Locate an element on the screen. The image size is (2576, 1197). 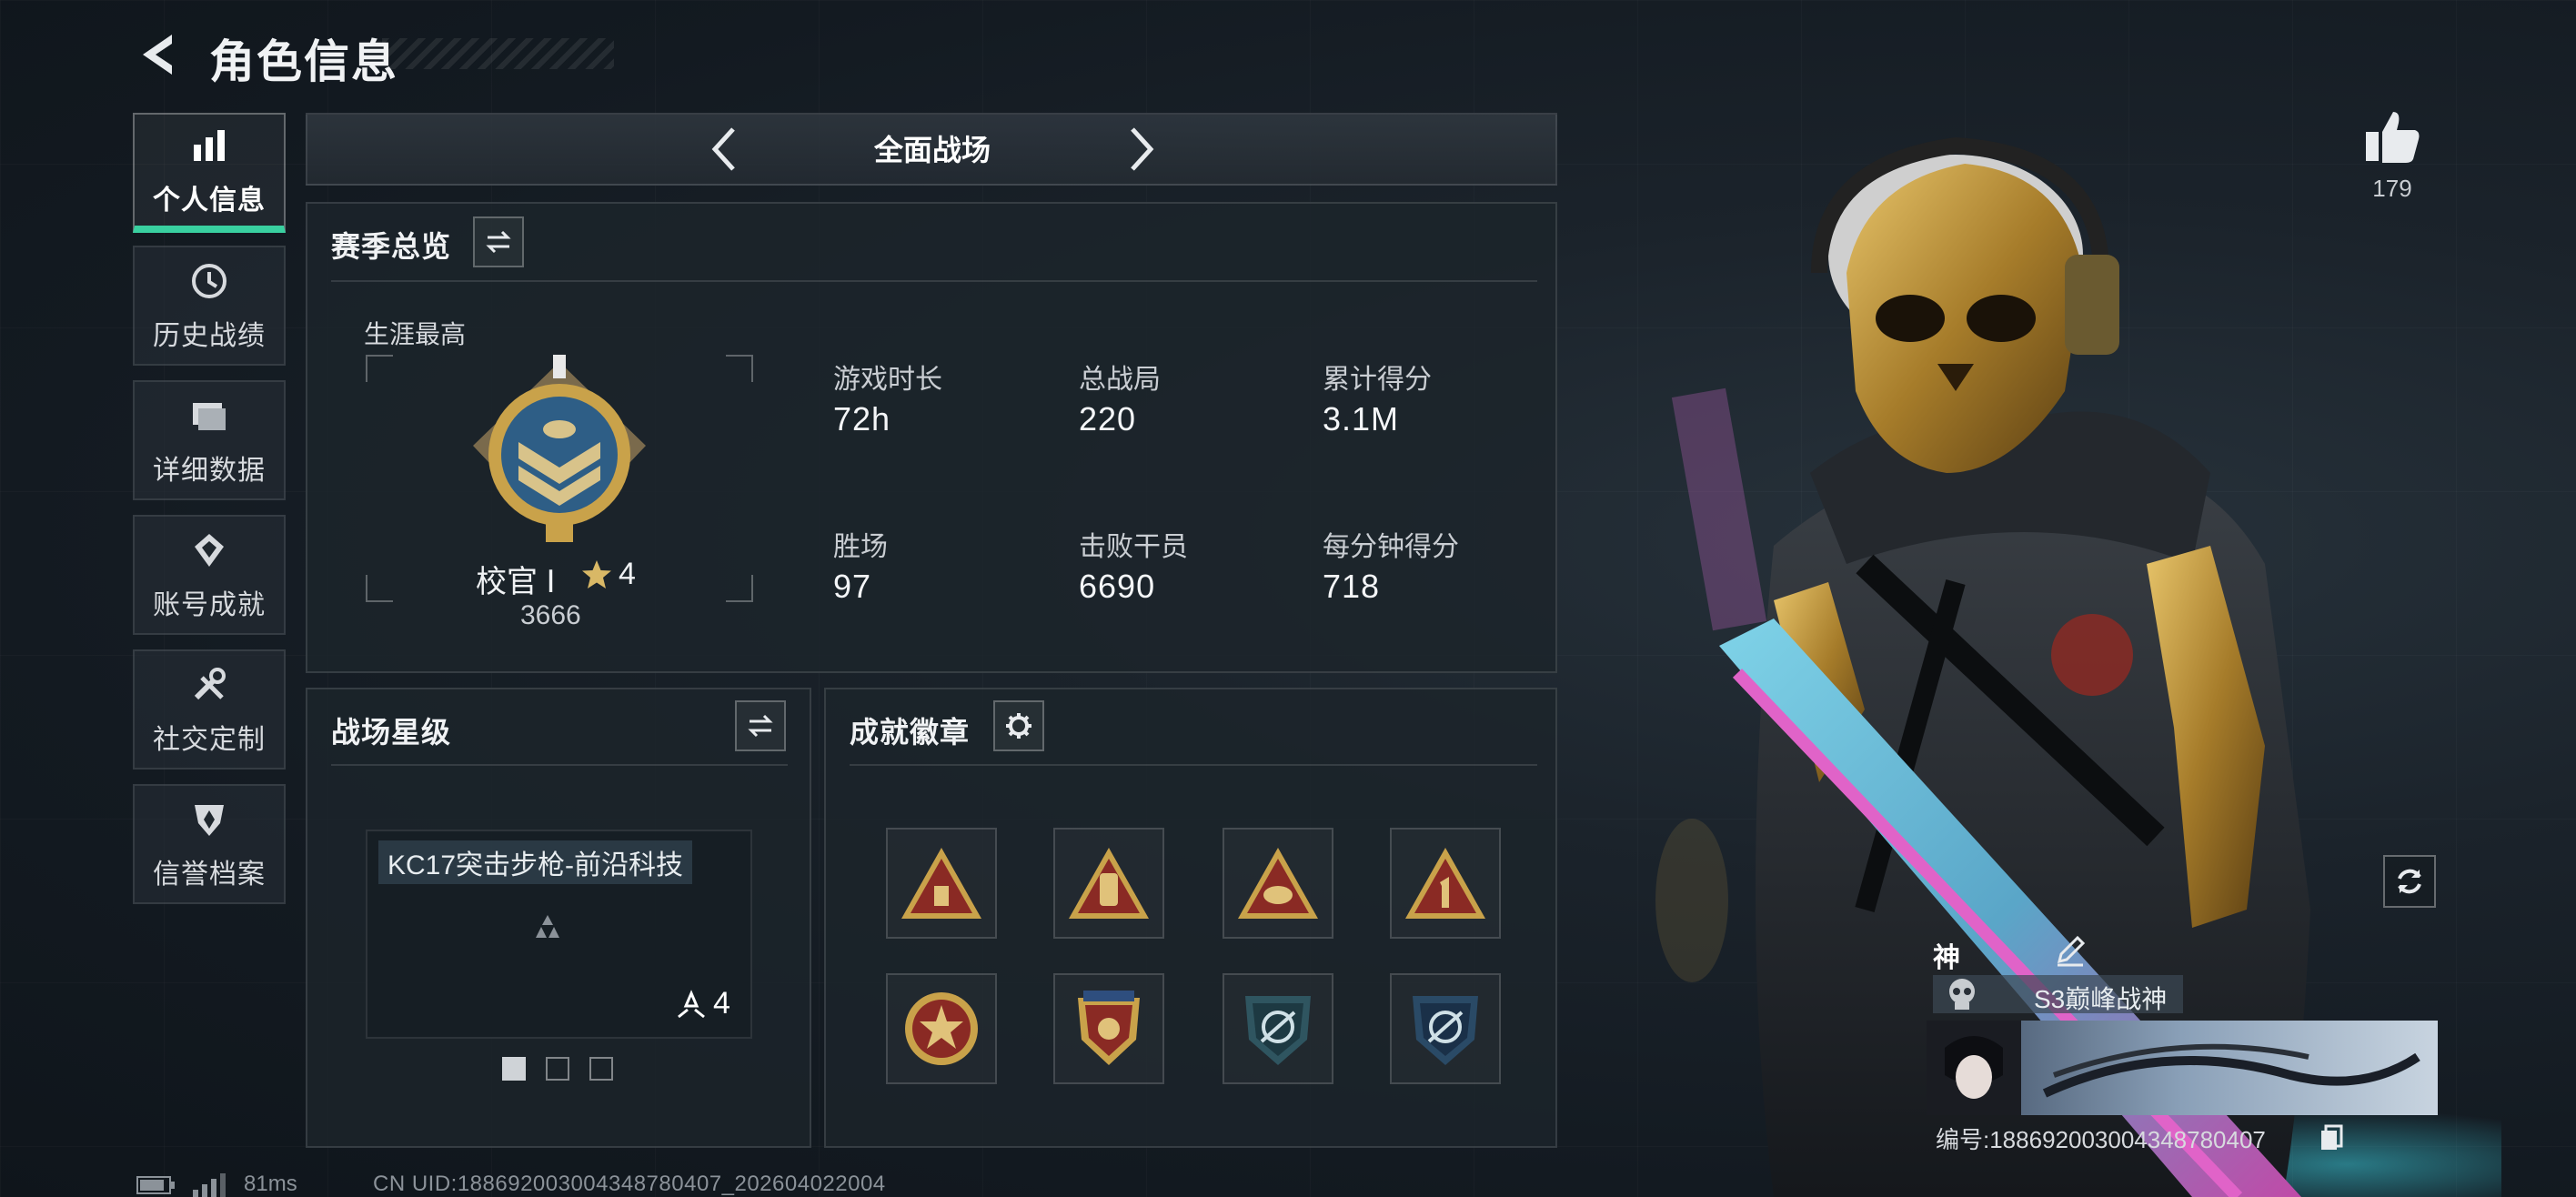
sidebar-item-reputation: 信誉档案 is located at coordinates (209, 844).